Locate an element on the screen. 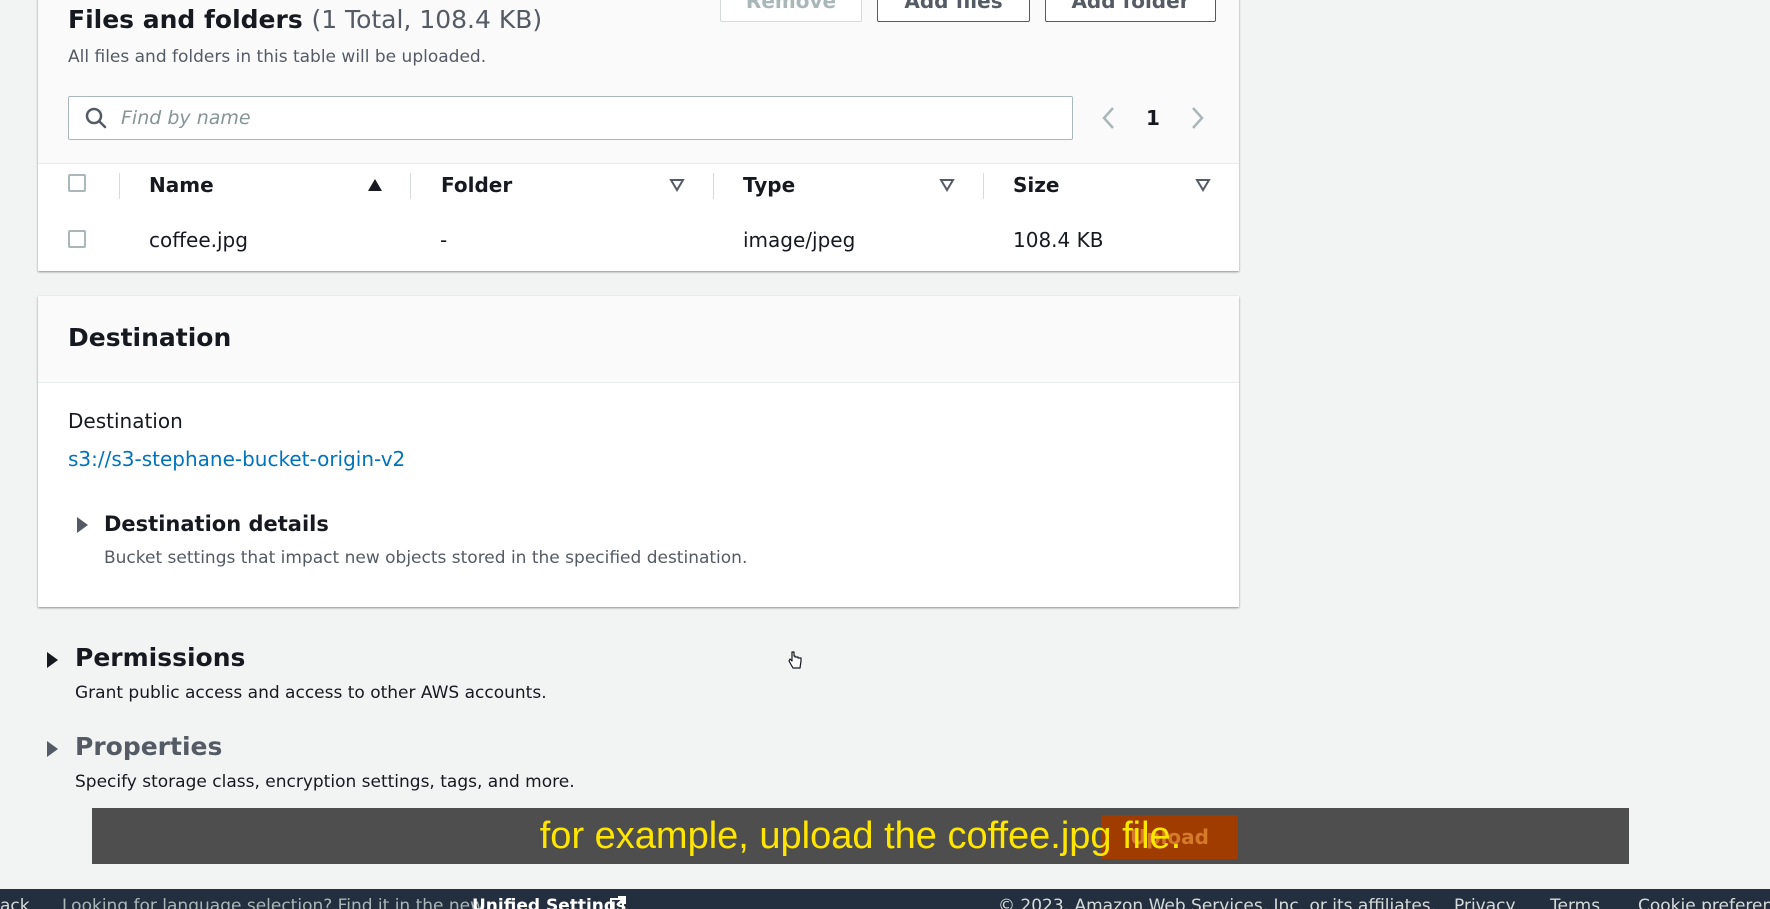 Image resolution: width=1770 pixels, height=909 pixels. footer-feedback: ack is located at coordinates (15, 899).